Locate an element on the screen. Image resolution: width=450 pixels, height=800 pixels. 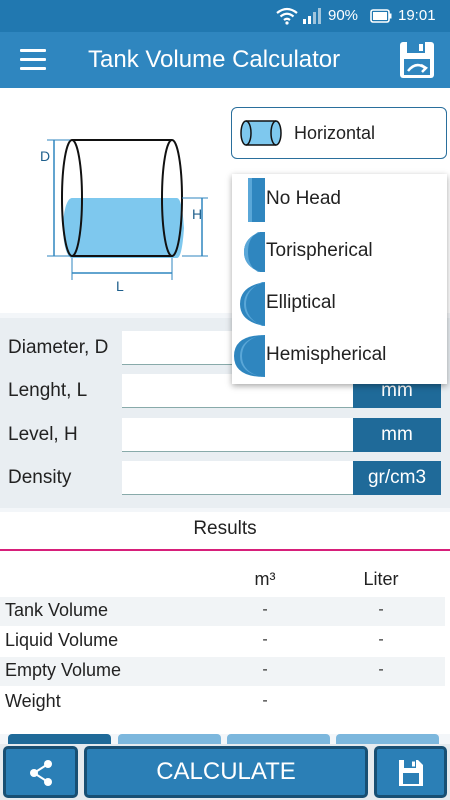
tab-strip is located at coordinates (225, 739).